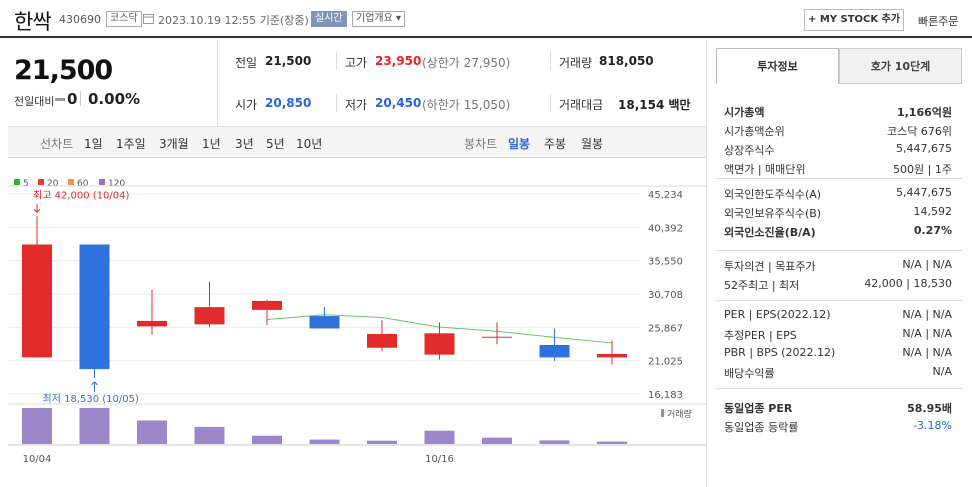 The width and height of the screenshot is (972, 487). Describe the element at coordinates (329, 19) in the screenshot. I see `realtime-badge: 실시간` at that location.